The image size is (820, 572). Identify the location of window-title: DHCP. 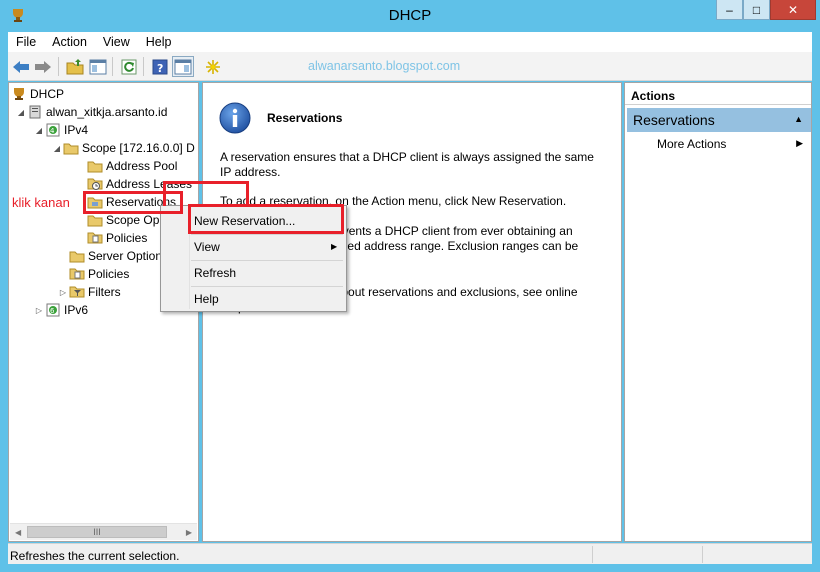
(410, 15).